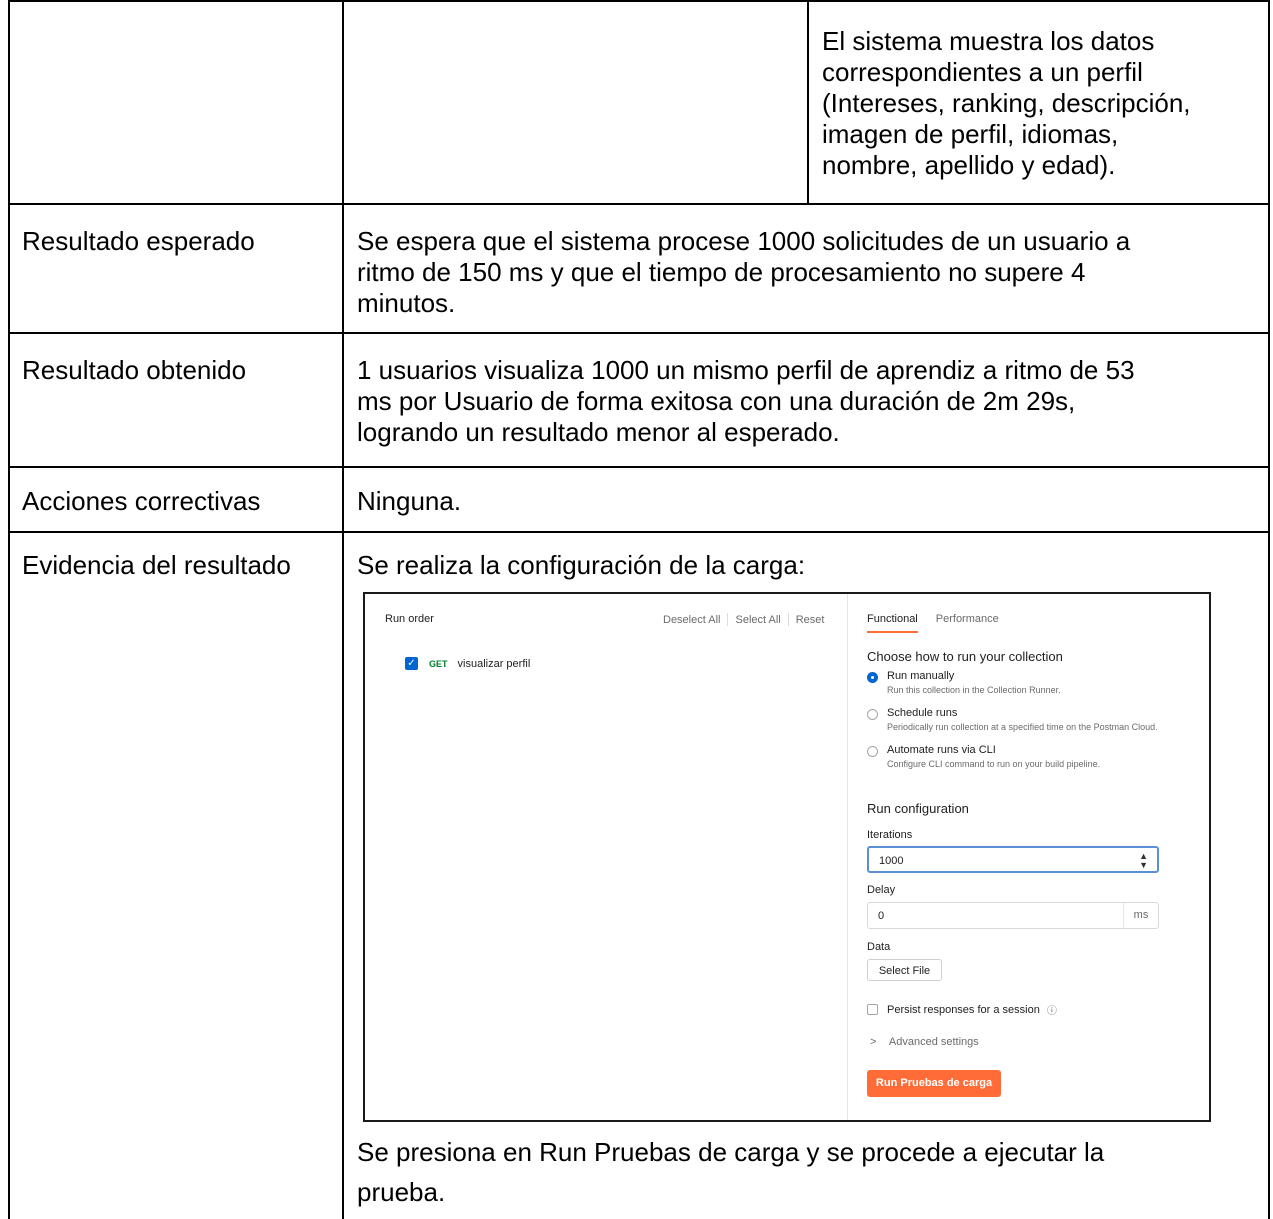  What do you see at coordinates (892, 623) in the screenshot?
I see `tab-functional: Functional` at bounding box center [892, 623].